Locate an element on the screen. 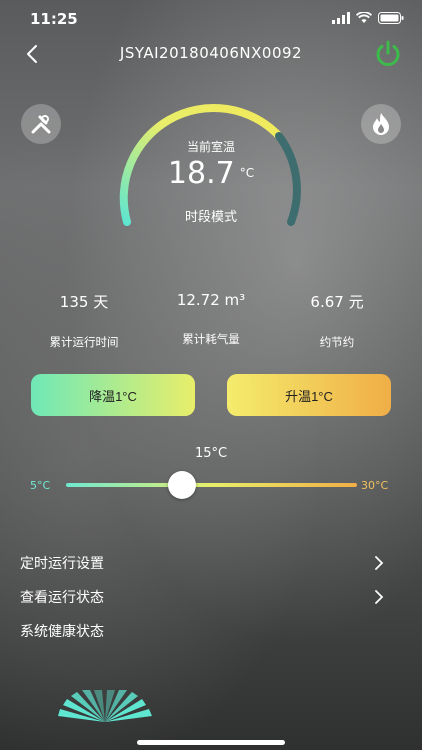 This screenshot has height=750, width=422. fire-icon is located at coordinates (381, 124).